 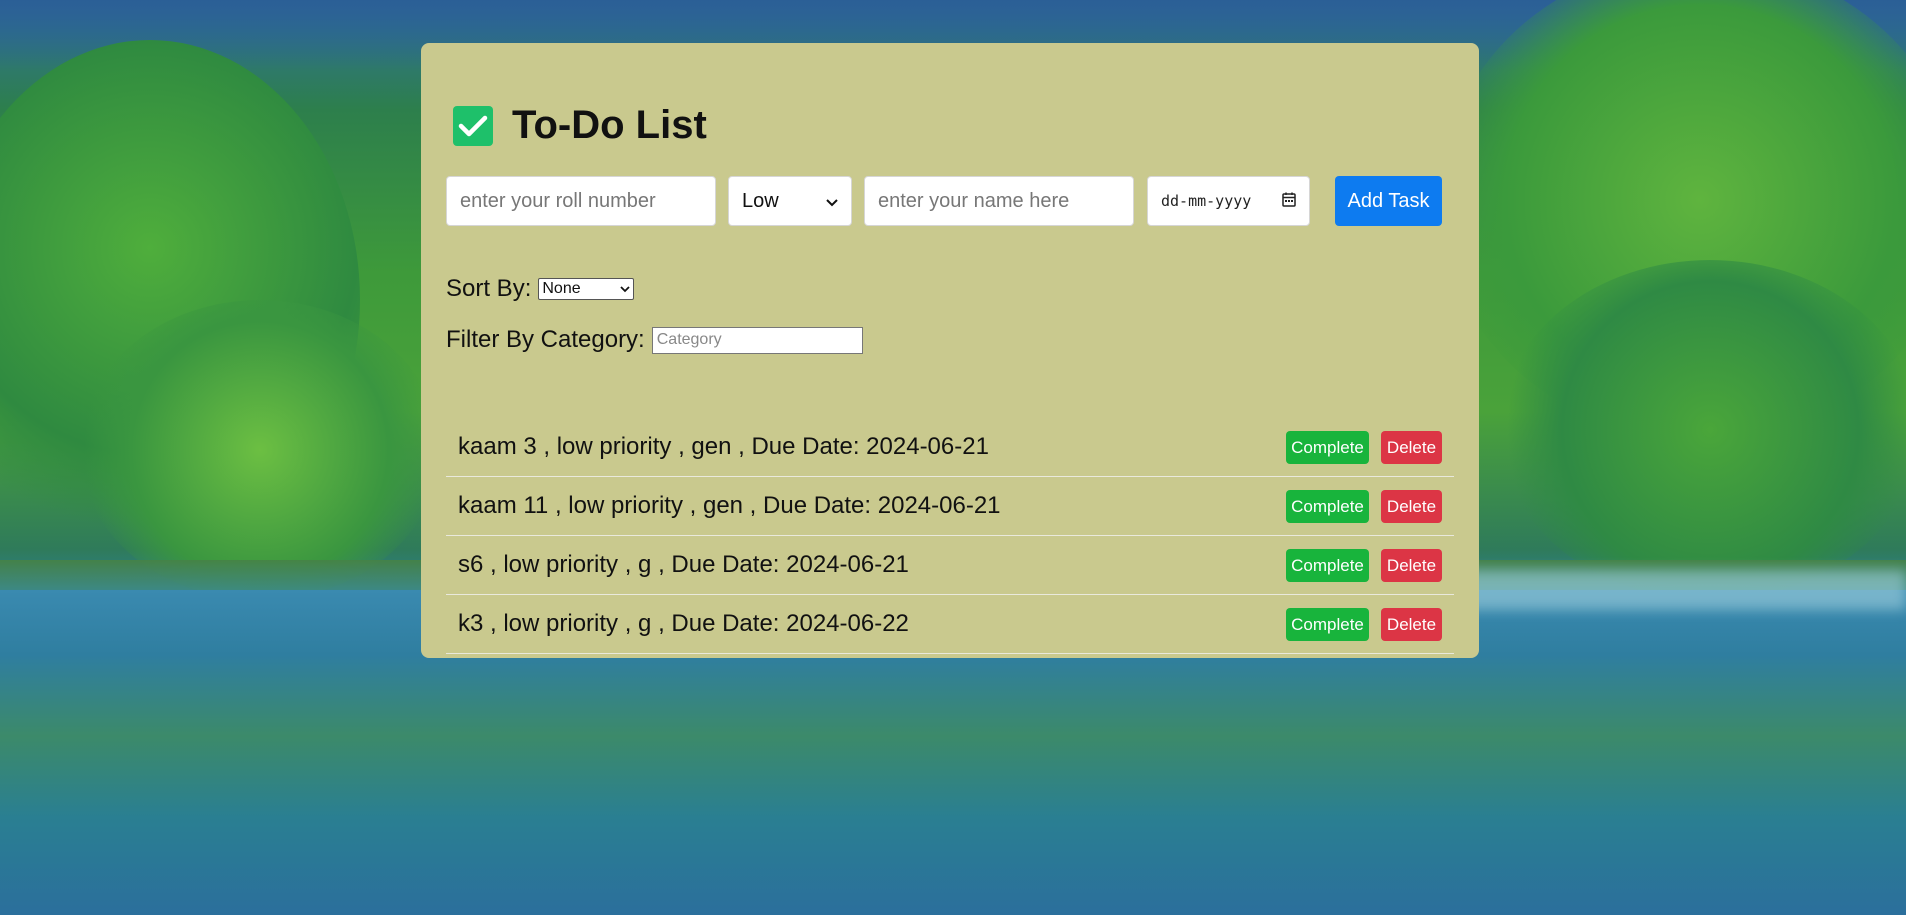 What do you see at coordinates (586, 289) in the screenshot?
I see `sort-select: None` at bounding box center [586, 289].